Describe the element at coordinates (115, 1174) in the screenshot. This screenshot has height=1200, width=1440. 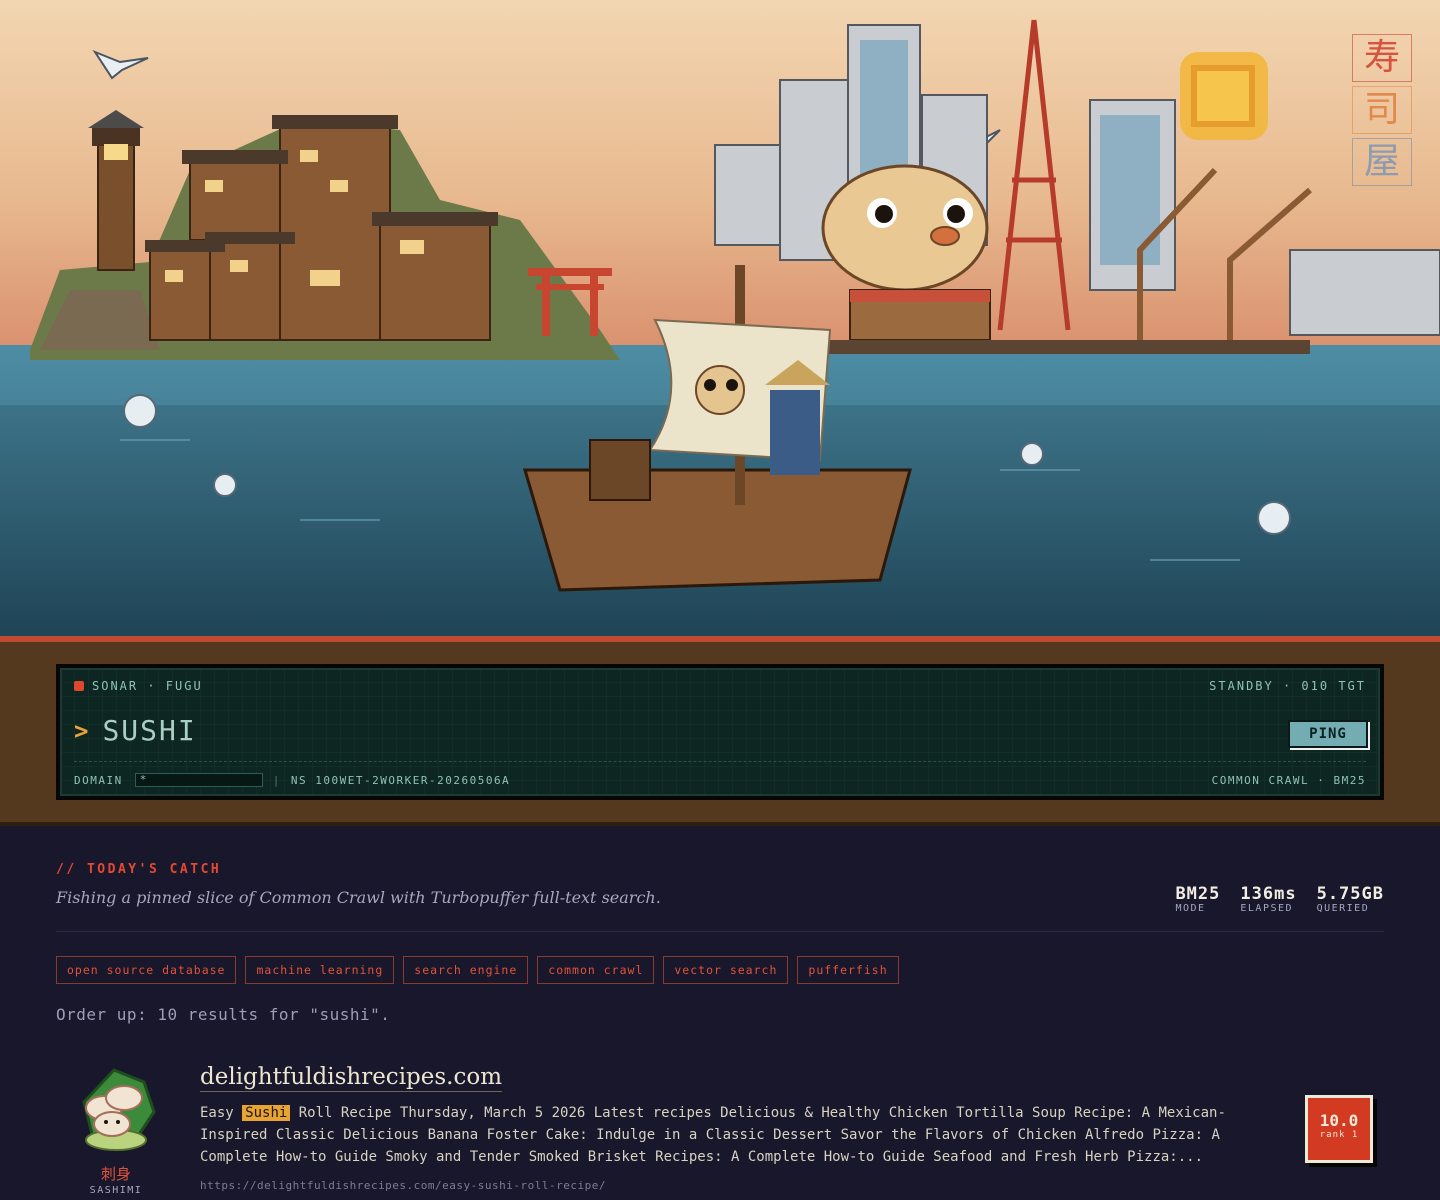
I see `dish-name-jp: 刺身` at that location.